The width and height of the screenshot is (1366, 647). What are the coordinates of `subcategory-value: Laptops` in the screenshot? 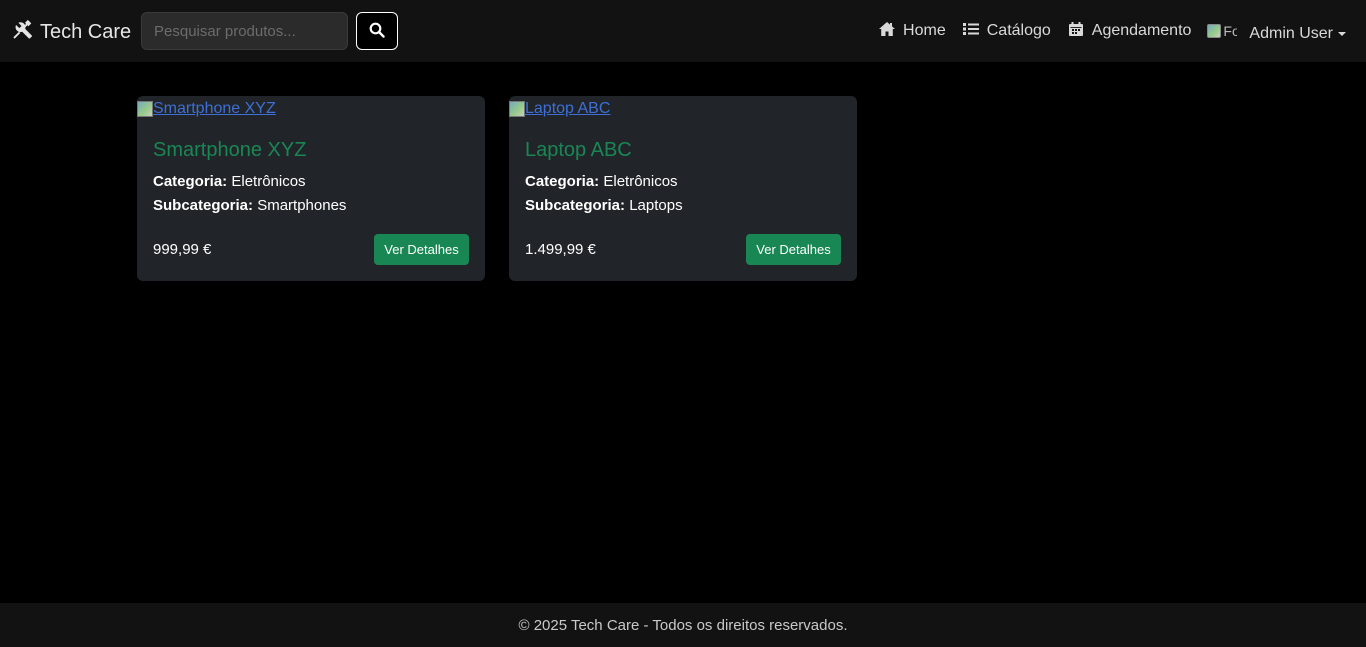 It's located at (656, 205).